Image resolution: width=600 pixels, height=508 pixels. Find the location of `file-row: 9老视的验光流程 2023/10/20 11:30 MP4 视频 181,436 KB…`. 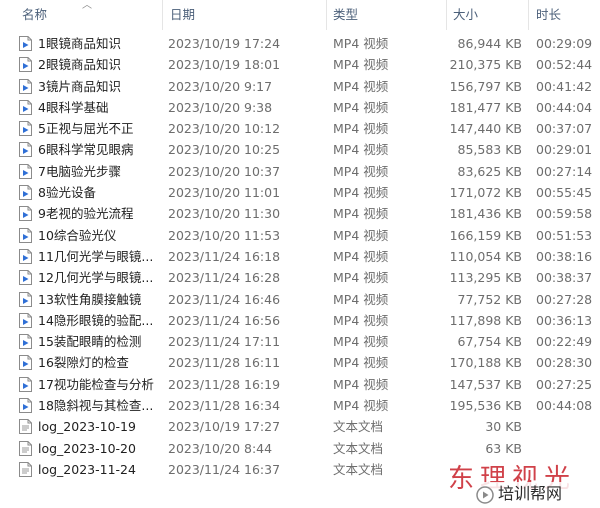

file-row: 9老视的验光流程 2023/10/20 11:30 MP4 视频 181,436 KB… is located at coordinates (300, 213).